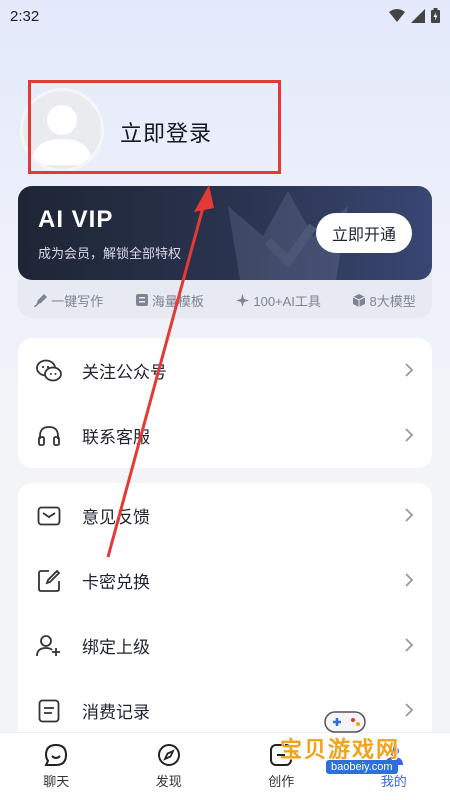 Image resolution: width=450 pixels, height=800 pixels. I want to click on menu-item-redeem-code: 卡密兑换, so click(225, 580).